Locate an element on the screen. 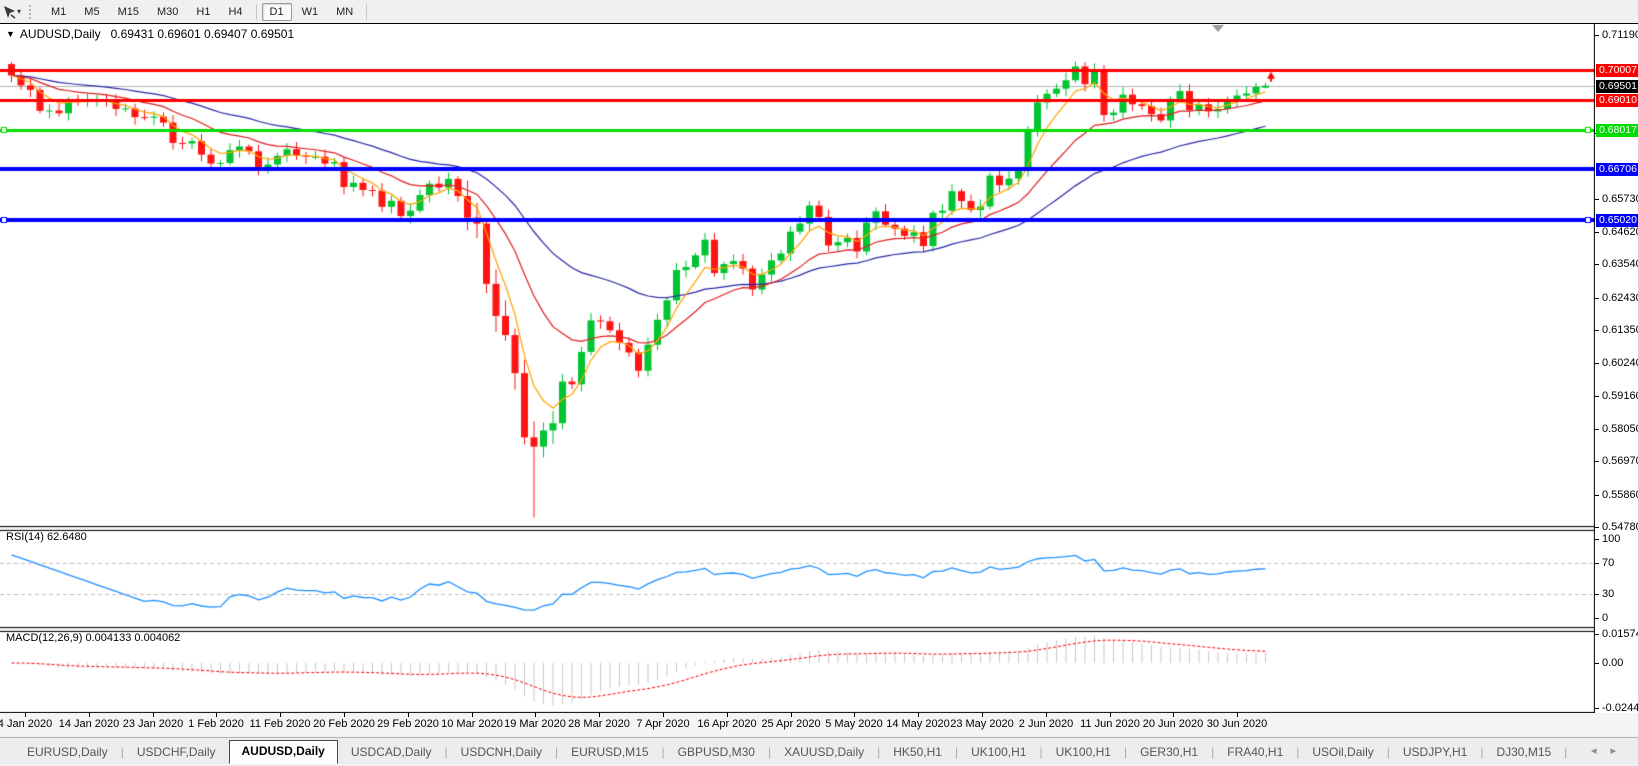 Image resolution: width=1638 pixels, height=766 pixels. macd-label: MACD(12,26,9) 0.004133 0.004062 is located at coordinates (93, 638).